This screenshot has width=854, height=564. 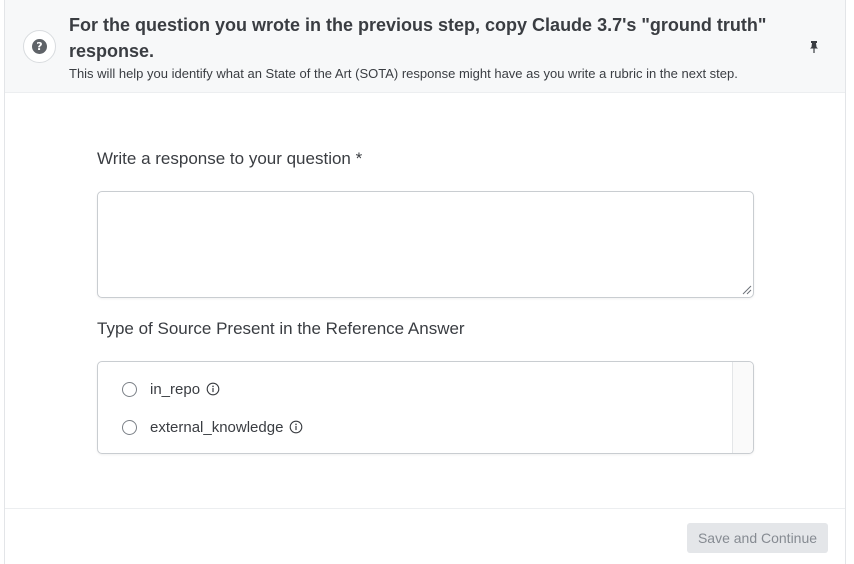 What do you see at coordinates (217, 427) in the screenshot?
I see `radio-option-label: external_knowledge` at bounding box center [217, 427].